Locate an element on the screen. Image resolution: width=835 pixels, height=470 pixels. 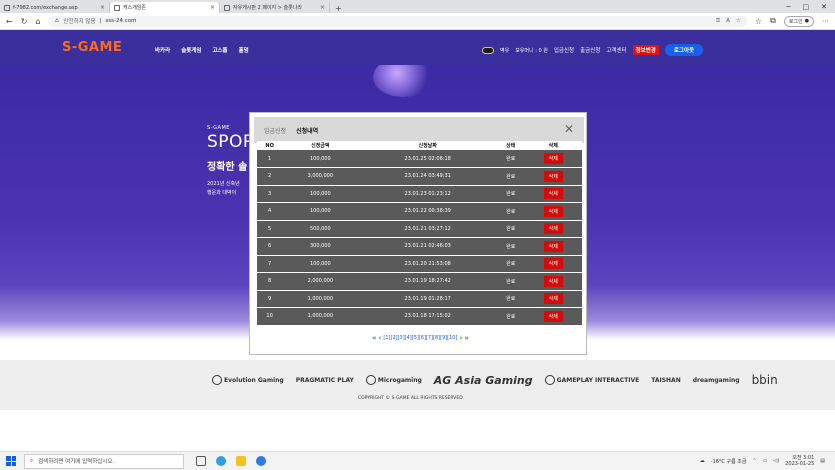
cell-date: 23.01.21 02:46:03 is located at coordinates (427, 246).